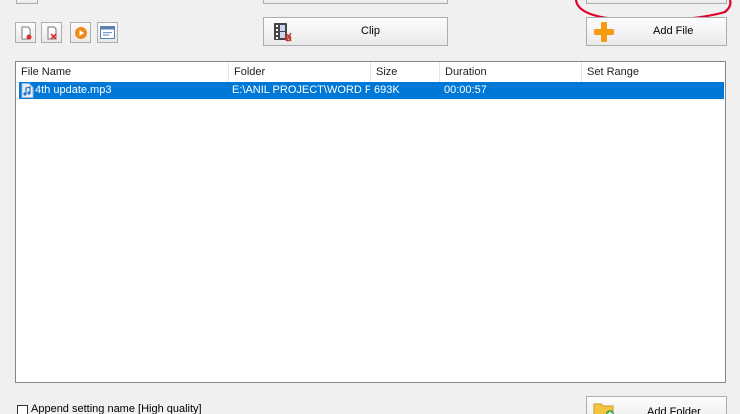 The image size is (740, 414). I want to click on add-folder-button: Add Folder, so click(656, 405).